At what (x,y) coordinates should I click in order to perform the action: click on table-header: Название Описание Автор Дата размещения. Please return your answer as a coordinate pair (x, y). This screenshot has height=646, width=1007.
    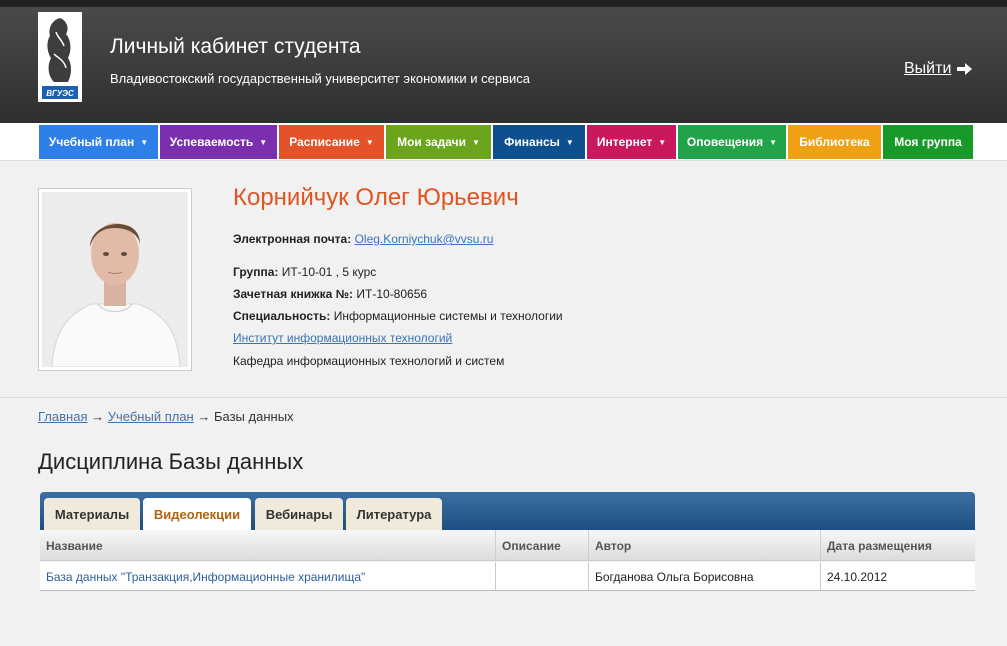
    Looking at the image, I should click on (507, 545).